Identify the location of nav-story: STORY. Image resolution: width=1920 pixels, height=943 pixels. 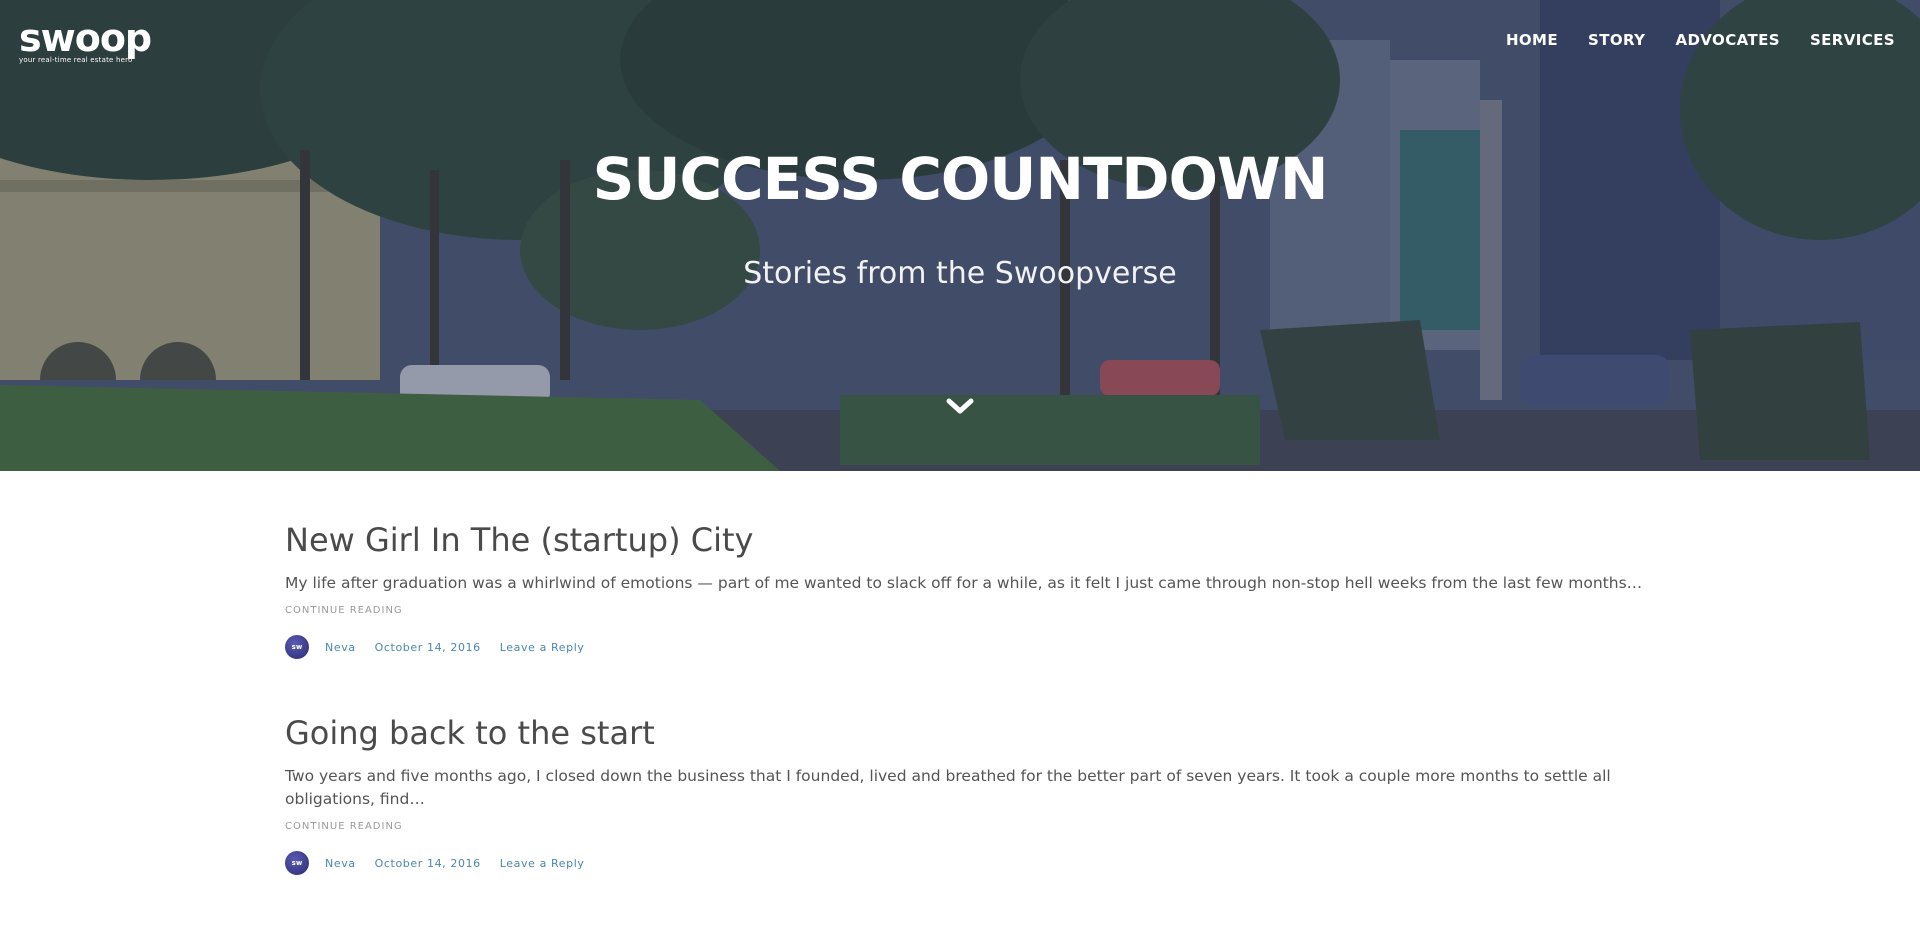
(1616, 40).